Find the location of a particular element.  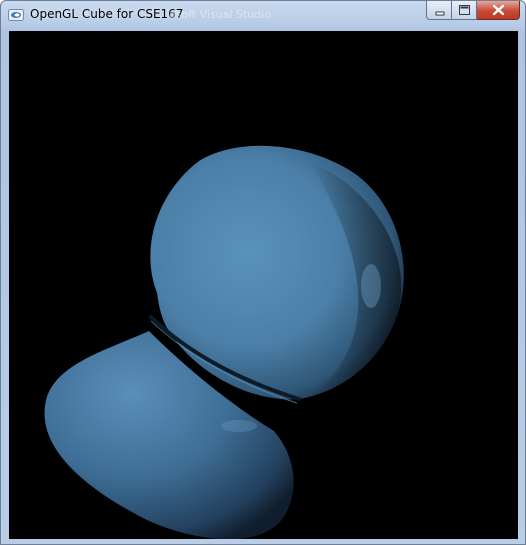

opengl-app-icon is located at coordinates (16, 15).